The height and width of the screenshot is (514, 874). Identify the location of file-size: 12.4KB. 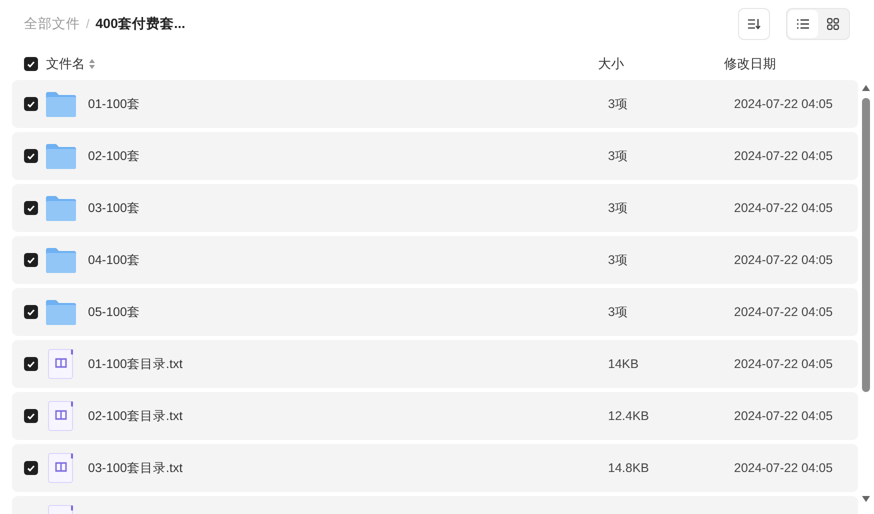
(629, 415).